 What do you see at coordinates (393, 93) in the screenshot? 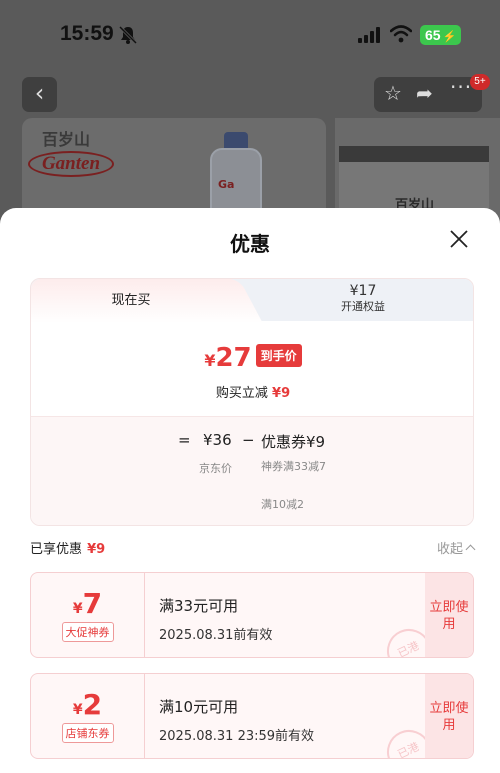
I see `star-icon: ☆` at bounding box center [393, 93].